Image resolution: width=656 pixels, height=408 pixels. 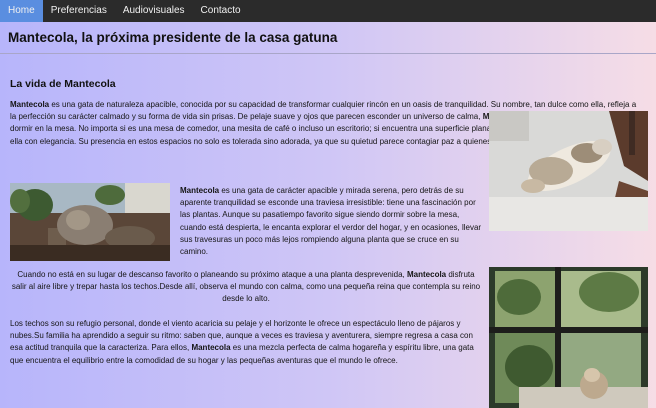 I want to click on nav-item-home: Home, so click(x=21, y=11).